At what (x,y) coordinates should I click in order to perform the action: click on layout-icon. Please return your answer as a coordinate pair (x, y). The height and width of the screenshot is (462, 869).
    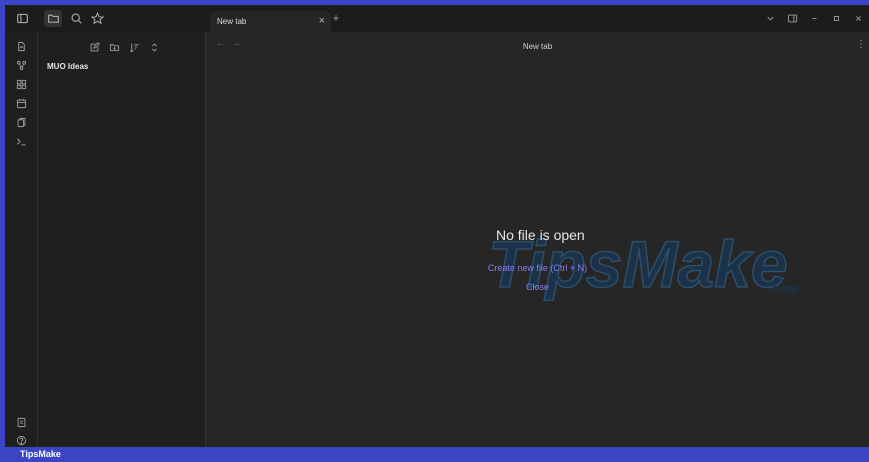
    Looking at the image, I should click on (792, 18).